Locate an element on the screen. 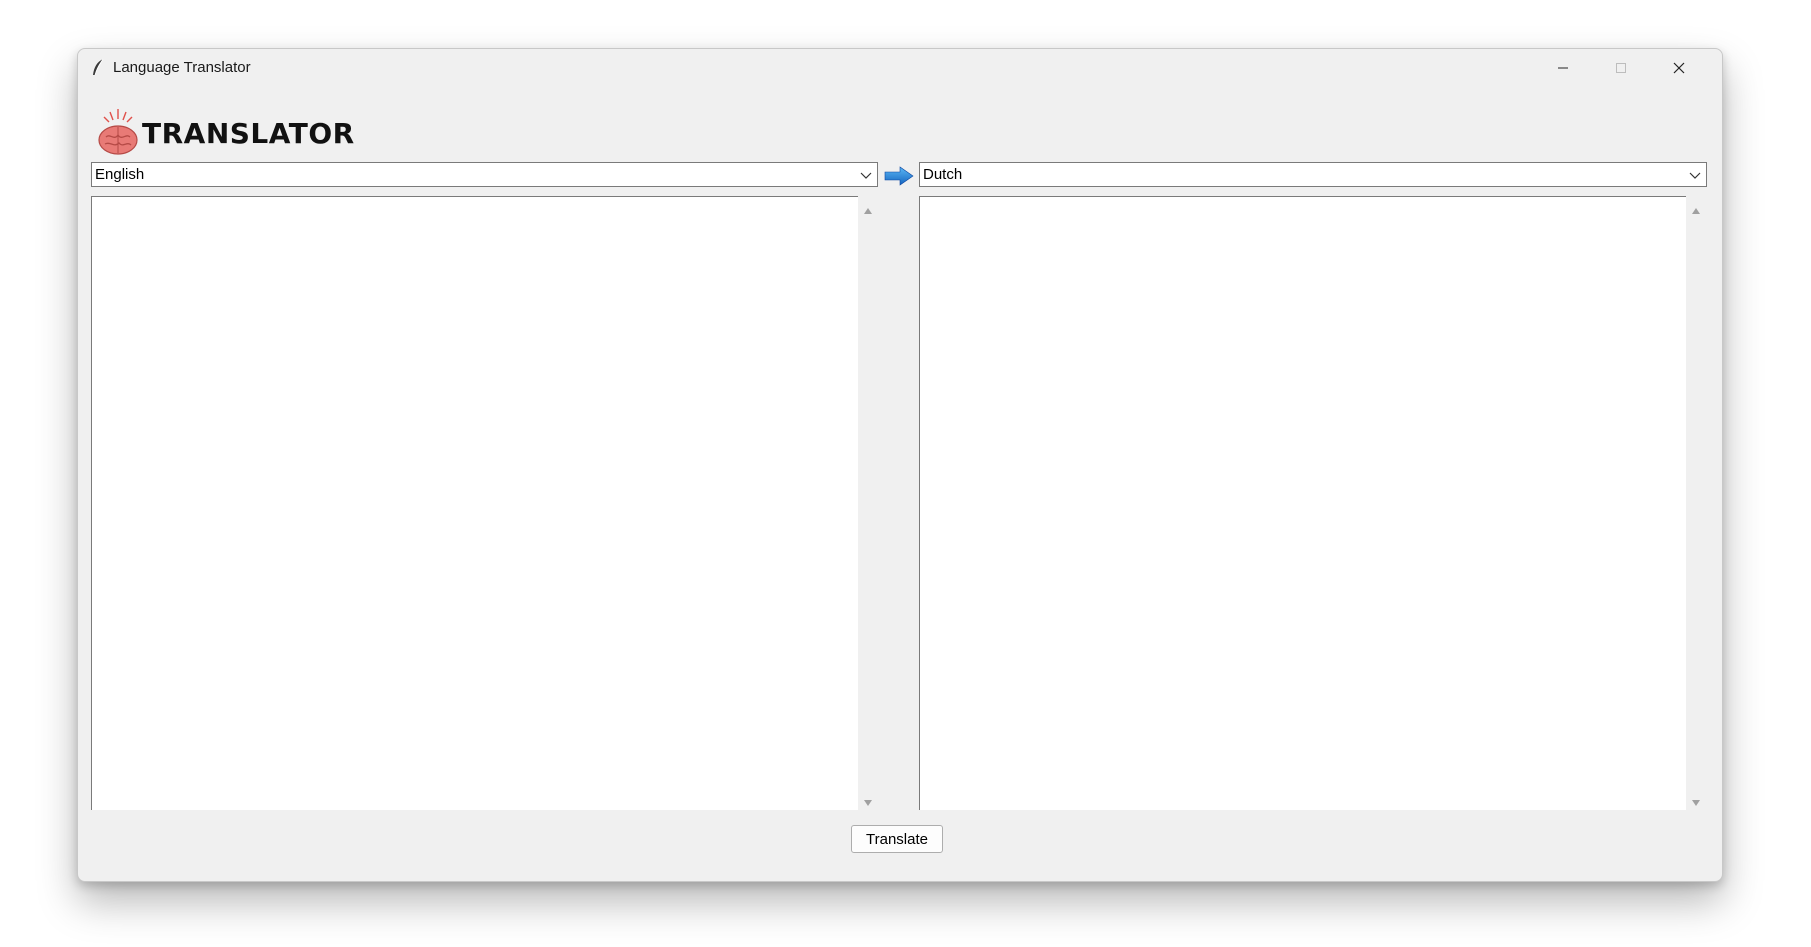  title-bar: Language Translator is located at coordinates (900, 68).